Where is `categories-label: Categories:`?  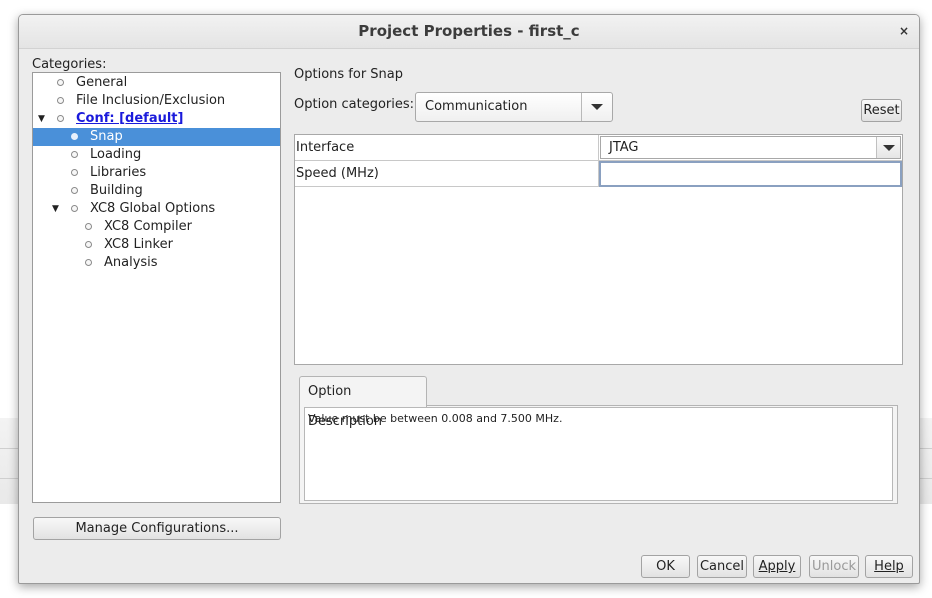 categories-label: Categories: is located at coordinates (69, 64).